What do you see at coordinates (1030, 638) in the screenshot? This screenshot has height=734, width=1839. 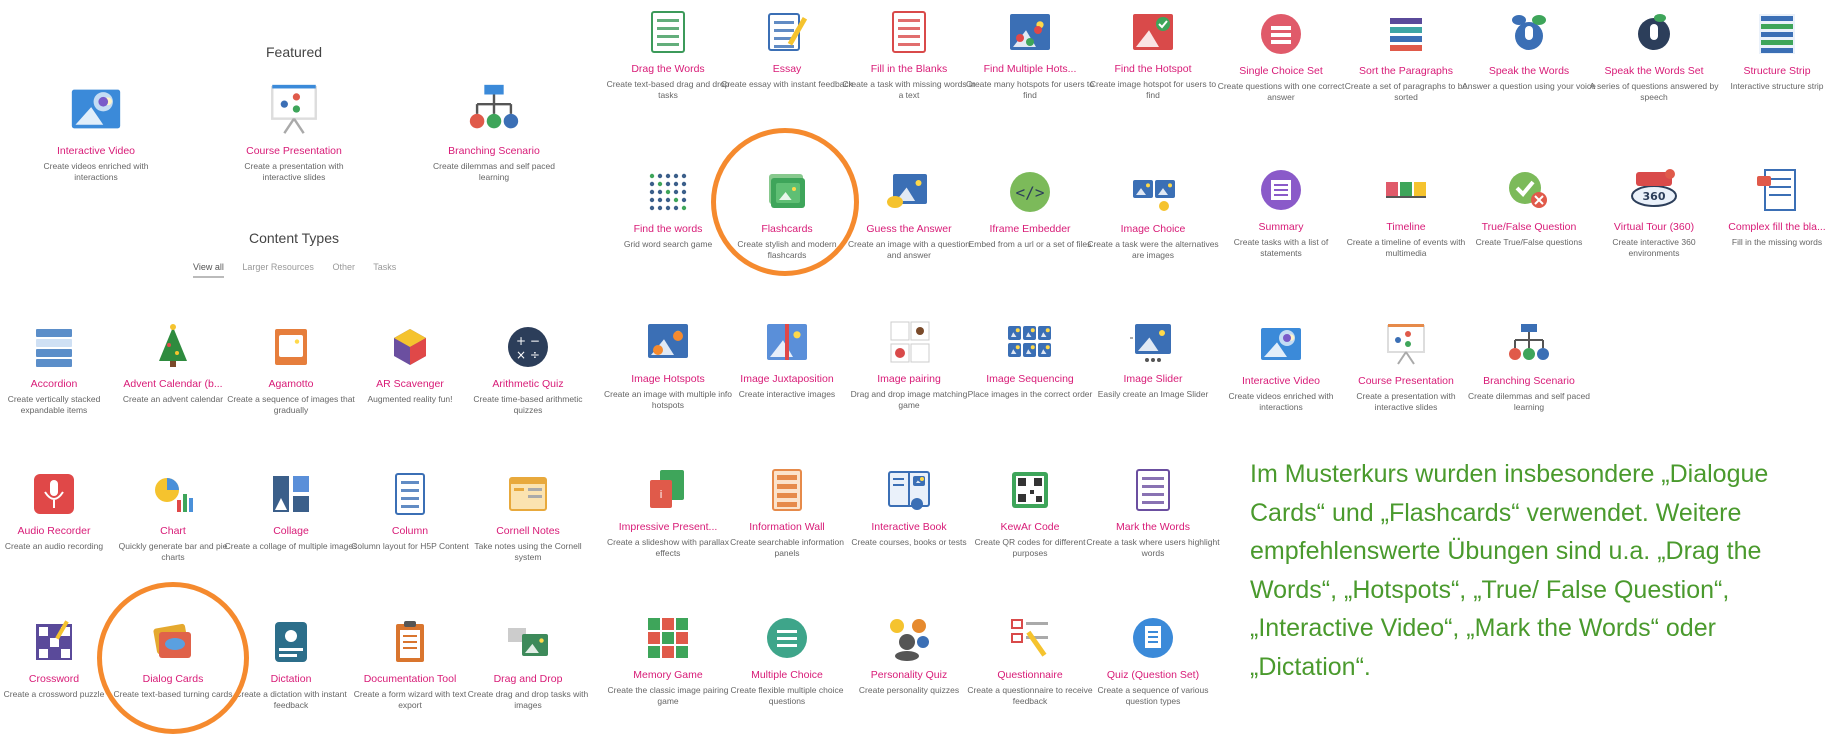 I see `questionnaire-icon` at bounding box center [1030, 638].